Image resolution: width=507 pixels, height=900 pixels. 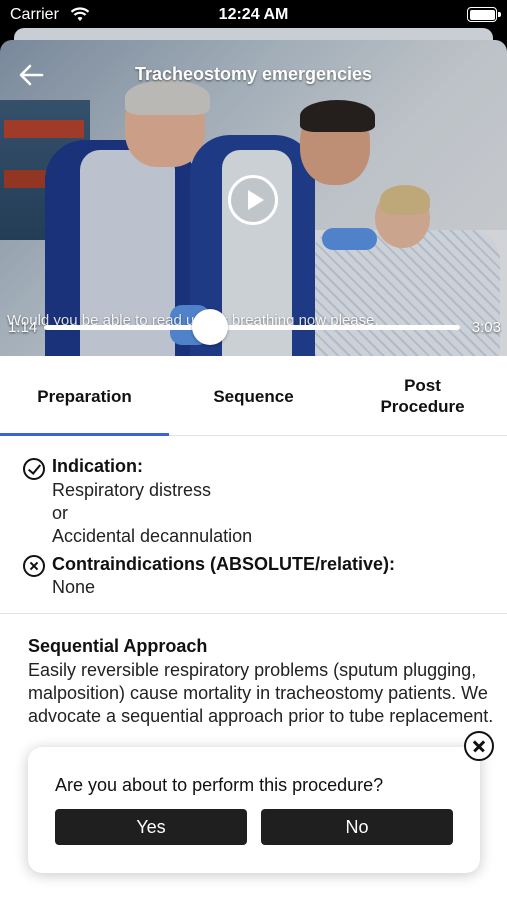 What do you see at coordinates (253, 74) in the screenshot?
I see `video-title: Tracheostomy emergencies` at bounding box center [253, 74].